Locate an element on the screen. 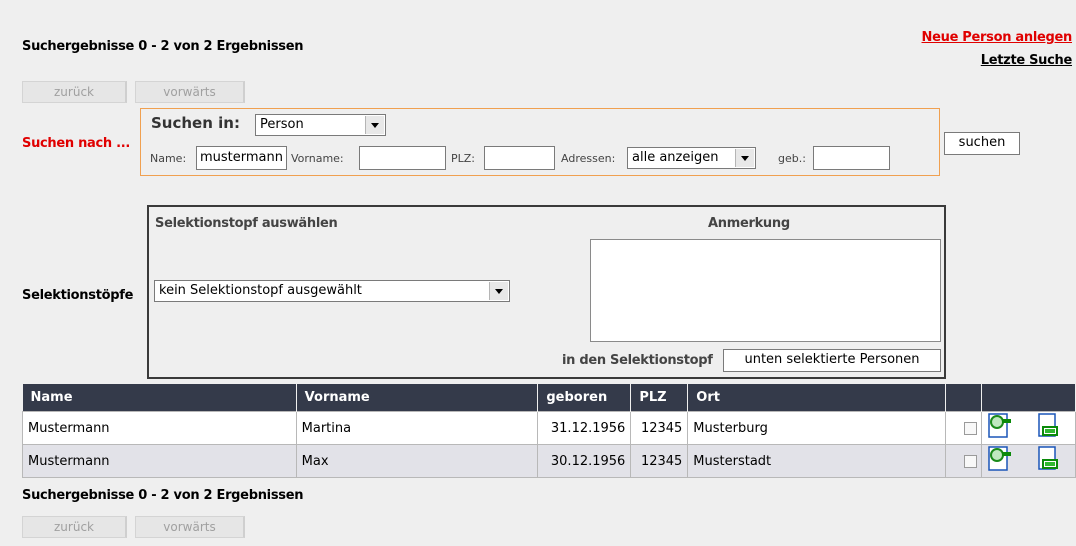 Image resolution: width=1076 pixels, height=546 pixels. search-in-value: Person is located at coordinates (282, 124).